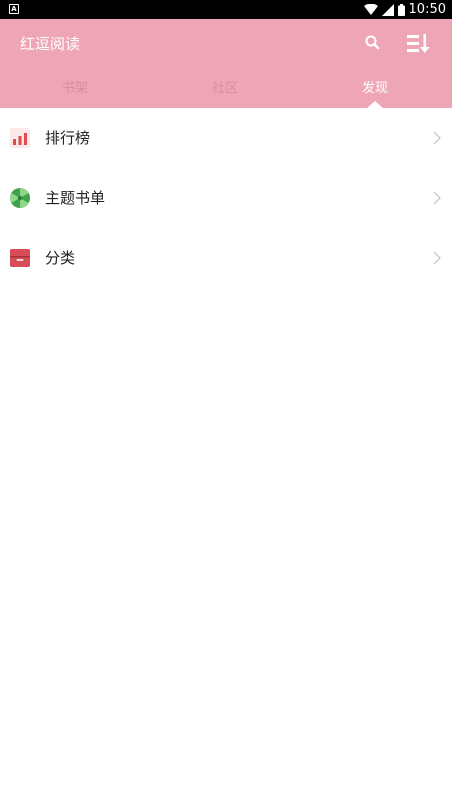 This screenshot has height=804, width=452. I want to click on category-box-icon, so click(20, 258).